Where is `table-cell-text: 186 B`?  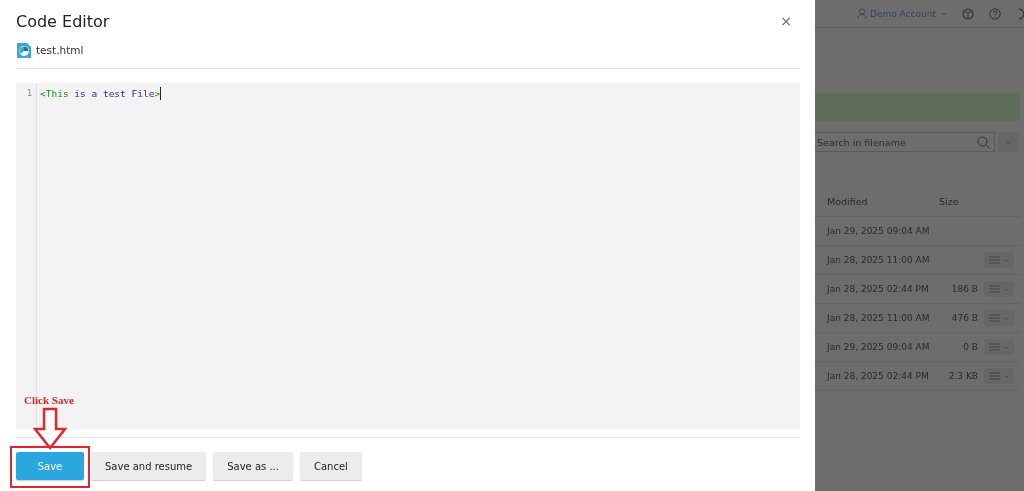 table-cell-text: 186 B is located at coordinates (964, 289).